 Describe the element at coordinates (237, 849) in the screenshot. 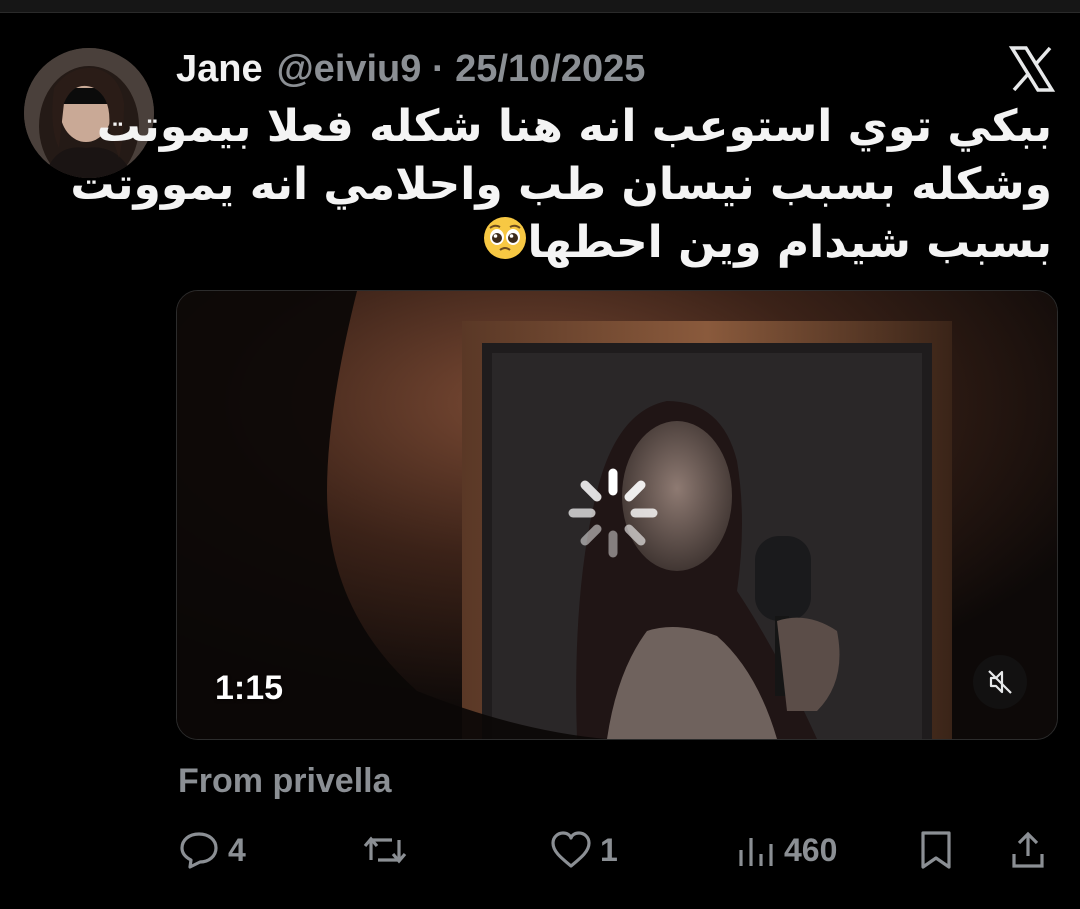

I see `reply-count: 4` at that location.